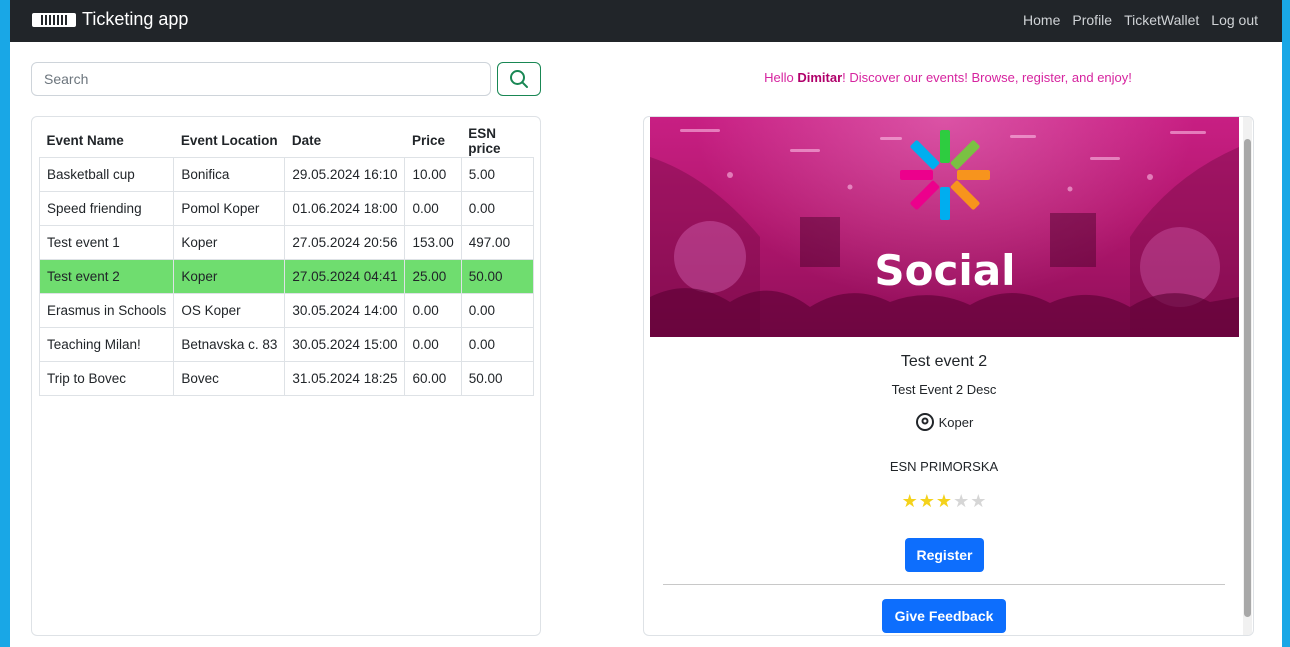 The width and height of the screenshot is (1290, 647). What do you see at coordinates (497, 174) in the screenshot?
I see `cell-esn-price: 5.00` at bounding box center [497, 174].